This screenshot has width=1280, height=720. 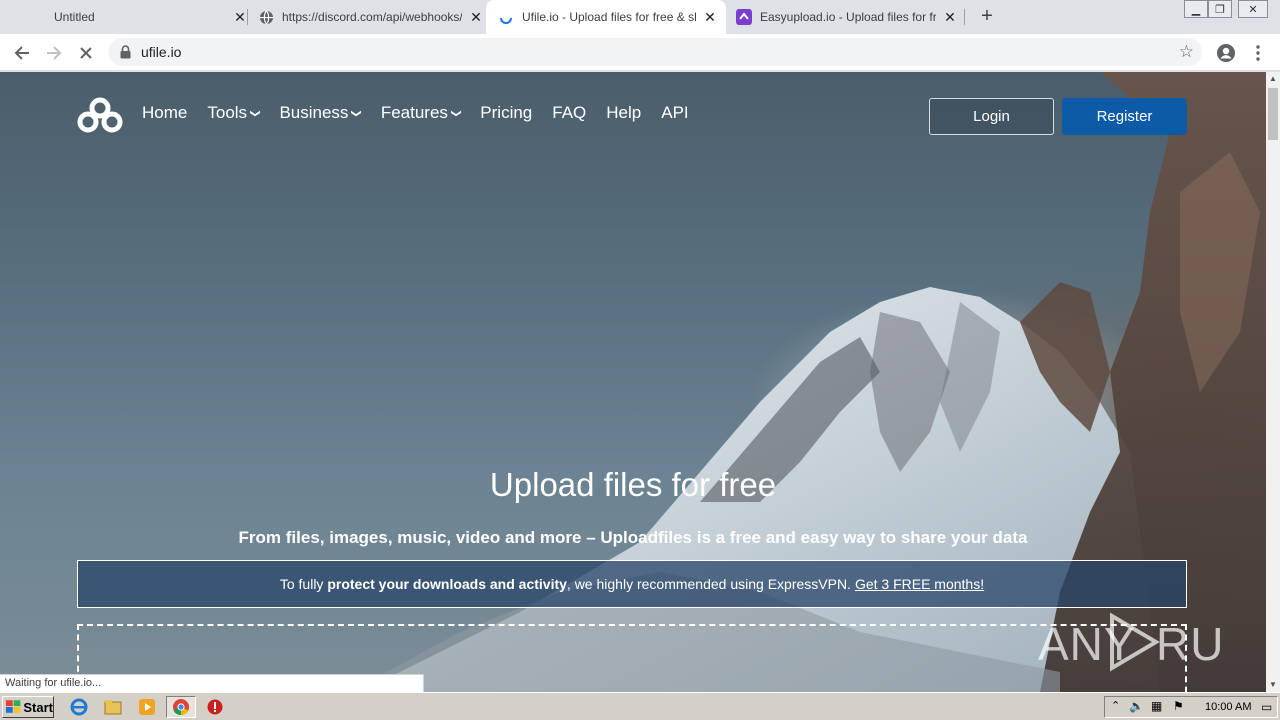 I want to click on nav-pricing: Pricing, so click(x=506, y=113).